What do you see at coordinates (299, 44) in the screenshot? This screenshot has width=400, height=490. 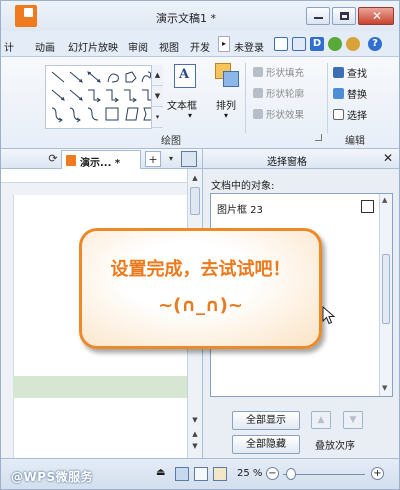 I see `layout-icon` at bounding box center [299, 44].